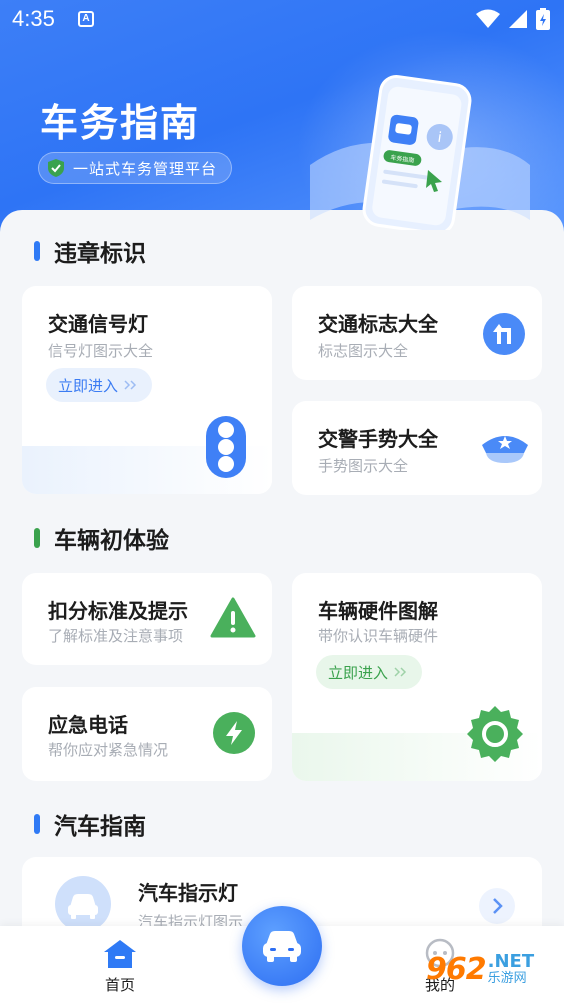  I want to click on traffic-sign-card: 交通标志大全 标志图示大全, so click(417, 333).